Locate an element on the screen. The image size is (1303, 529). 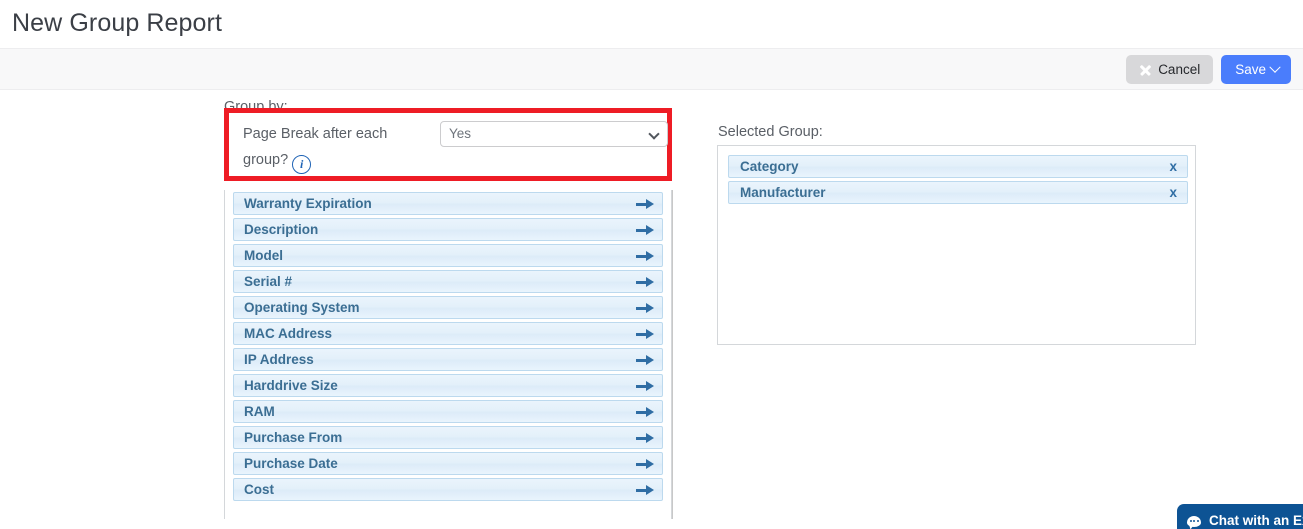
page-break-label-line2: group? is located at coordinates (266, 160).